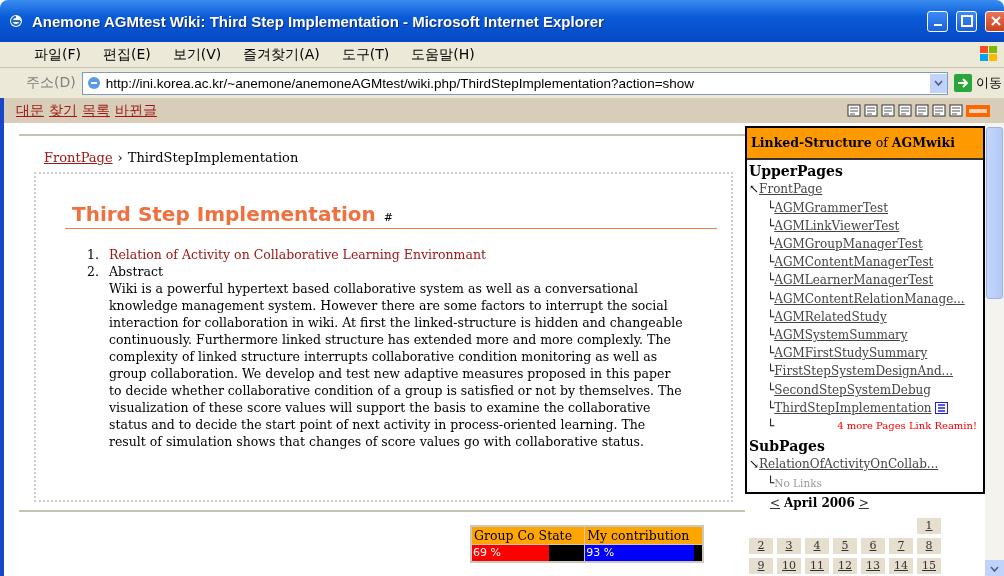 This screenshot has height=576, width=1004. Describe the element at coordinates (297, 254) in the screenshot. I see `toc-link: Relation of Activity on Collaborative Learning Environmant` at that location.